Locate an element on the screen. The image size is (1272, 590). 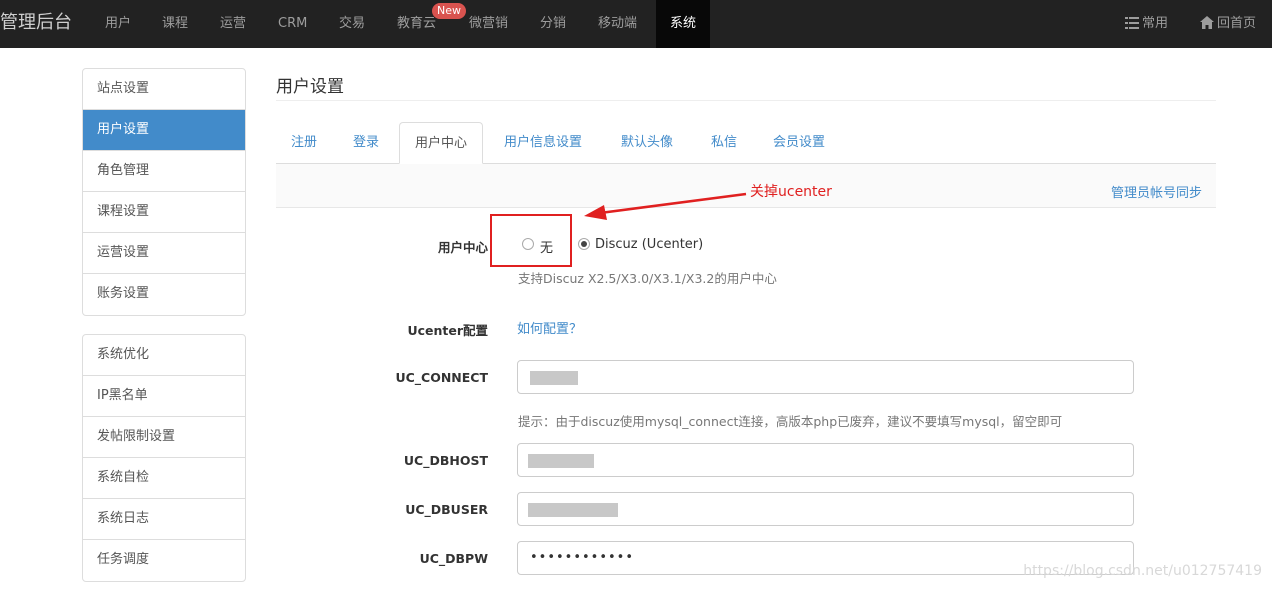
nav-courses: 课程 is located at coordinates (175, 24).